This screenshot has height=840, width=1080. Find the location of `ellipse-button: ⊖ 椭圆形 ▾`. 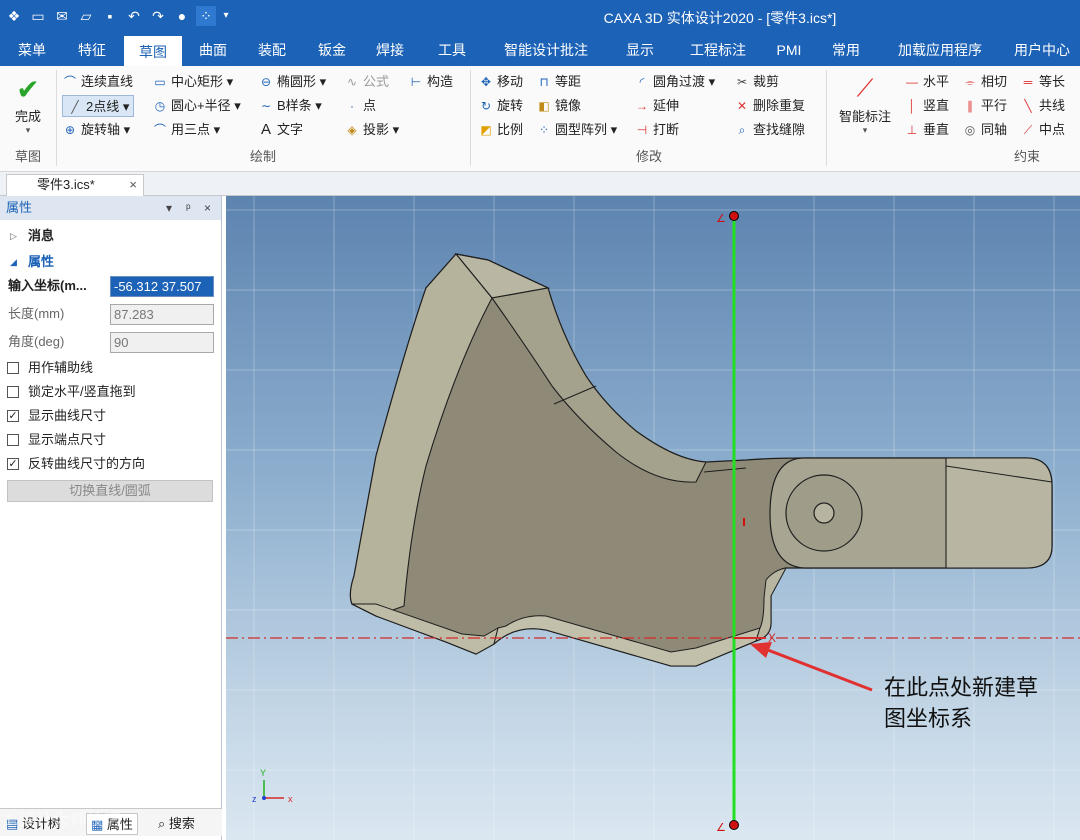

ellipse-button: ⊖ 椭圆形 ▾ is located at coordinates (292, 82).